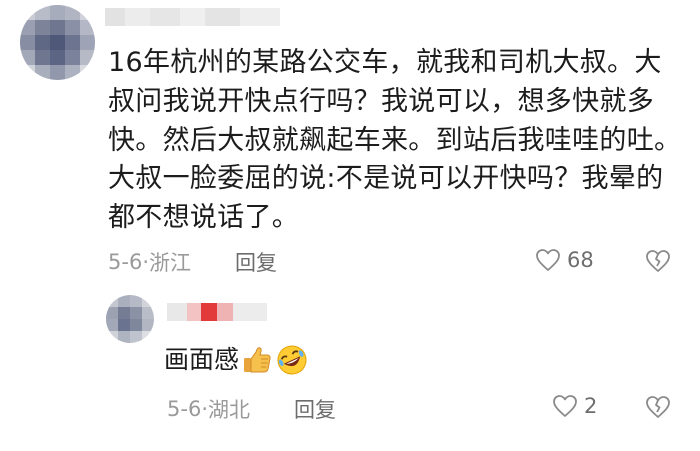 The width and height of the screenshot is (700, 451). What do you see at coordinates (257, 360) in the screenshot?
I see `thumbs-up-icon` at bounding box center [257, 360].